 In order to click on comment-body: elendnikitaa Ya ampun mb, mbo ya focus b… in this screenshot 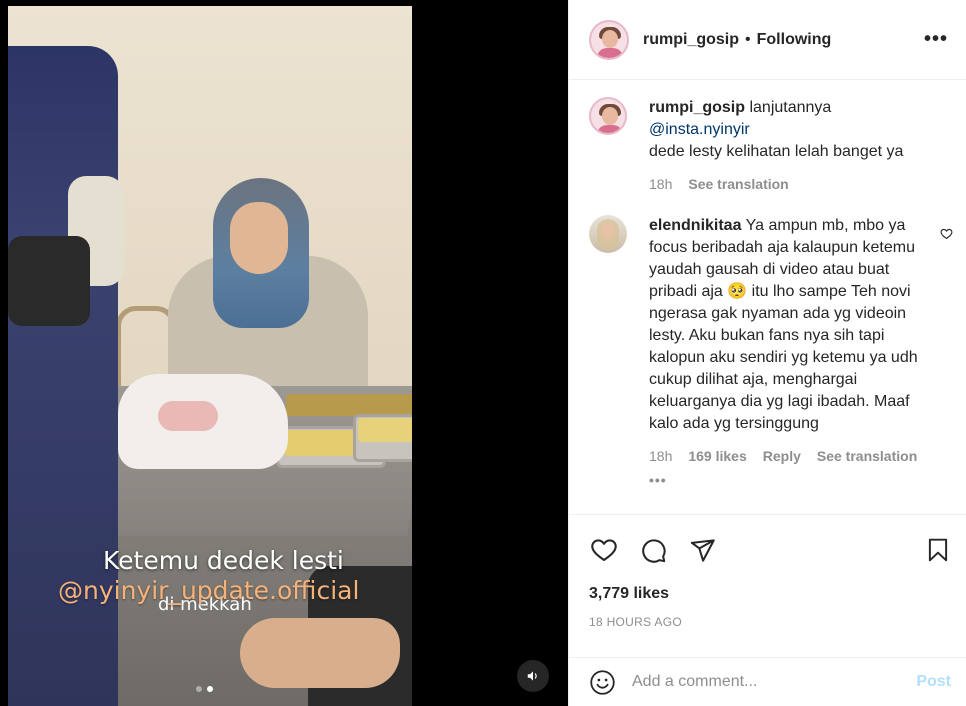, I will do `click(794, 353)`.